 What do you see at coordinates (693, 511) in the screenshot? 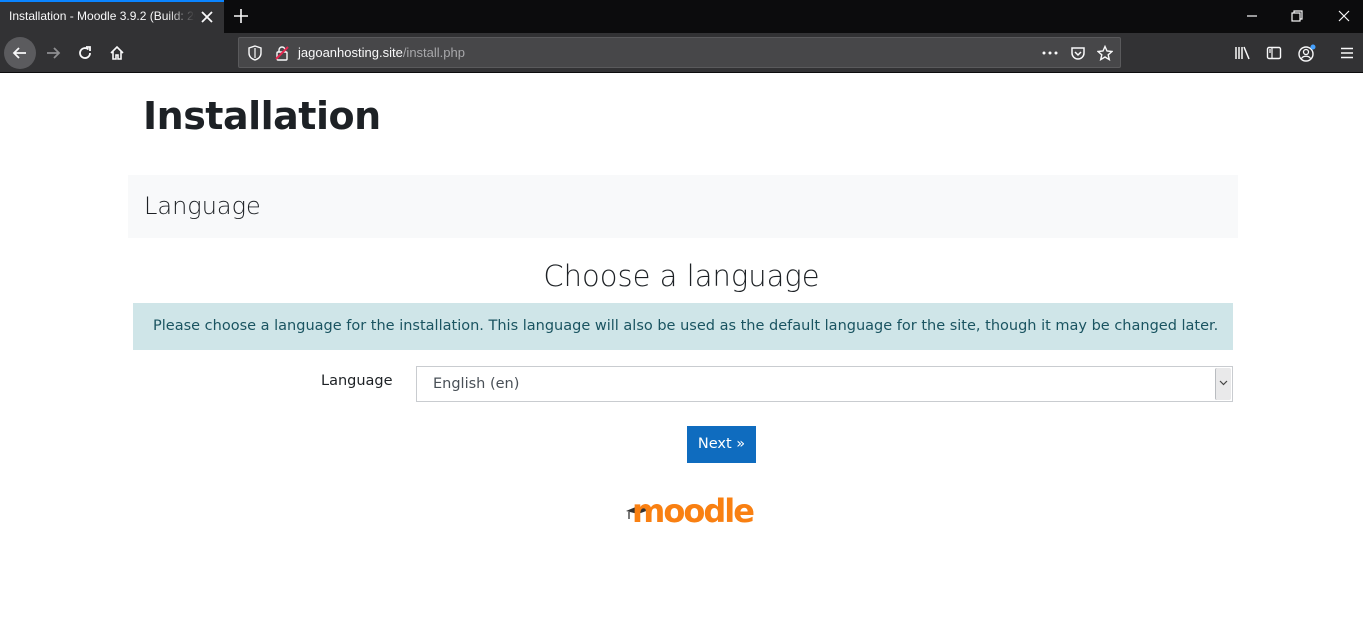
I see `moodle-logo-text: moodle` at bounding box center [693, 511].